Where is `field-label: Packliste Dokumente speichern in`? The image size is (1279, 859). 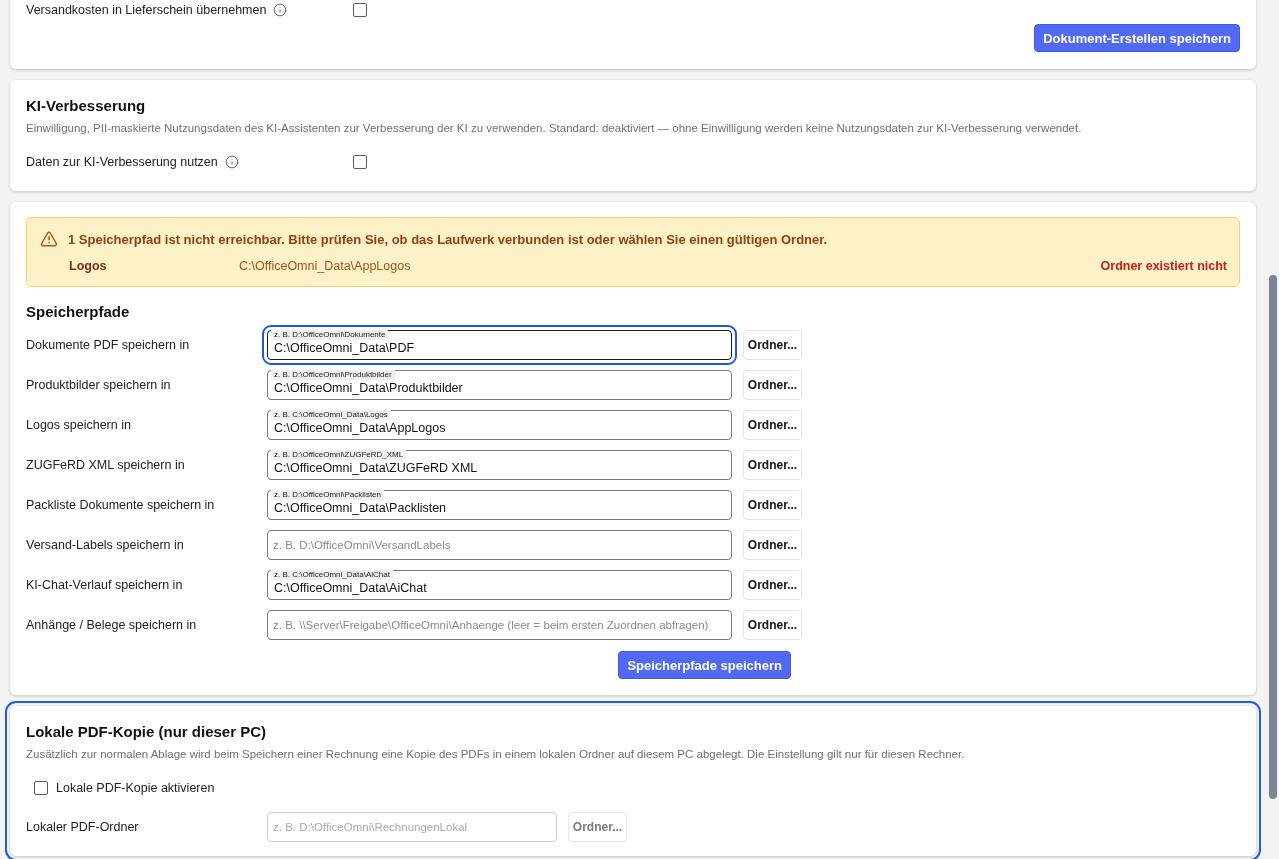
field-label: Packliste Dokumente speichern in is located at coordinates (121, 505).